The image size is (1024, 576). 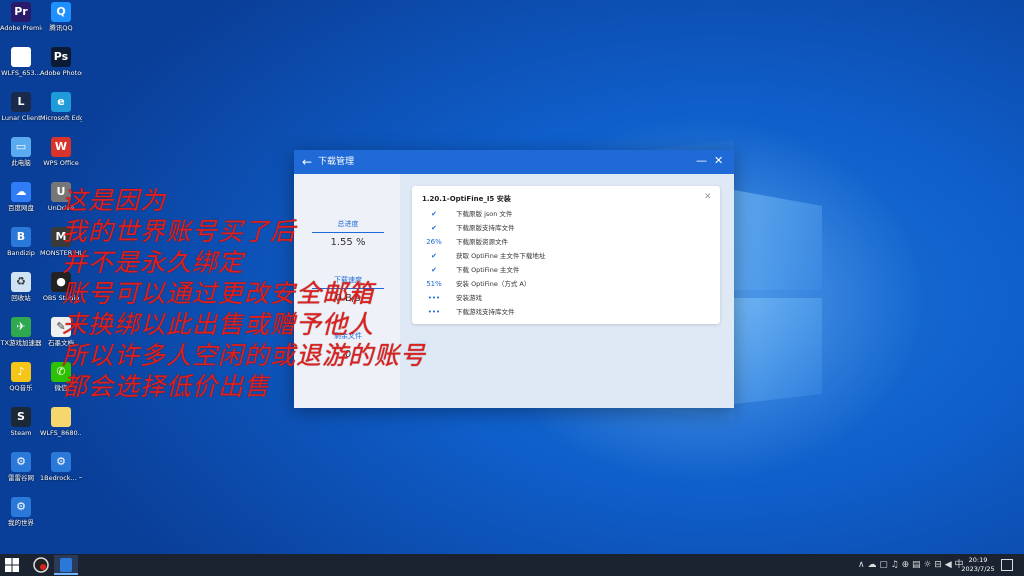 I want to click on window-title: 下载管理, so click(x=336, y=162).